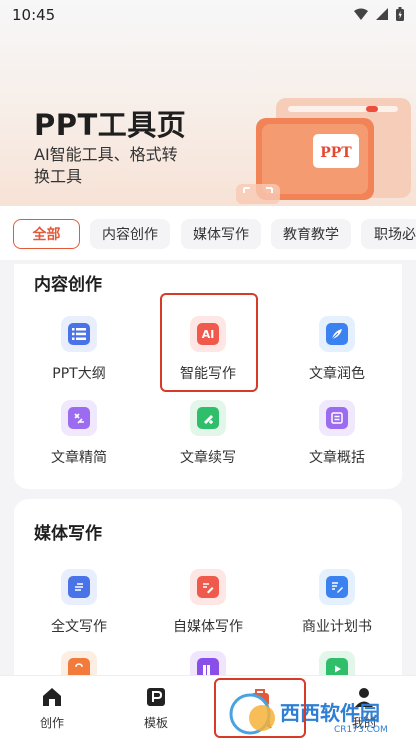 The height and width of the screenshot is (740, 416). I want to click on tool-label: 文章精简, so click(79, 458).